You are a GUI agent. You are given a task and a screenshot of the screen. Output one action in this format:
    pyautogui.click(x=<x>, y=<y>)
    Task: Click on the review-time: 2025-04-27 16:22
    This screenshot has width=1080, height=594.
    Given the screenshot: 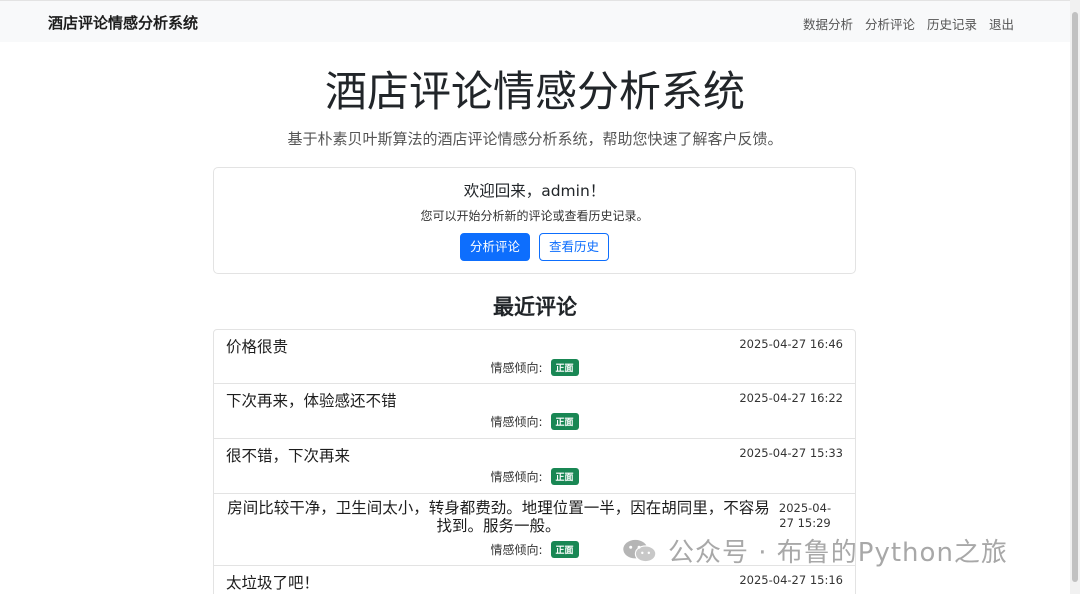 What is the action you would take?
    pyautogui.click(x=791, y=398)
    